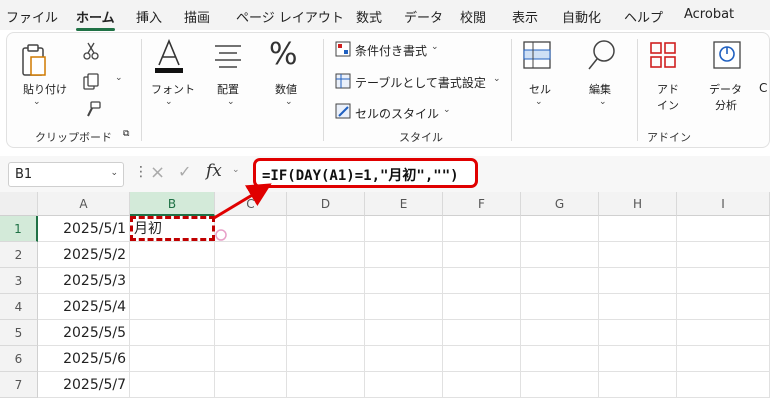 The height and width of the screenshot is (416, 770). What do you see at coordinates (19, 229) in the screenshot?
I see `row-header: 1` at bounding box center [19, 229].